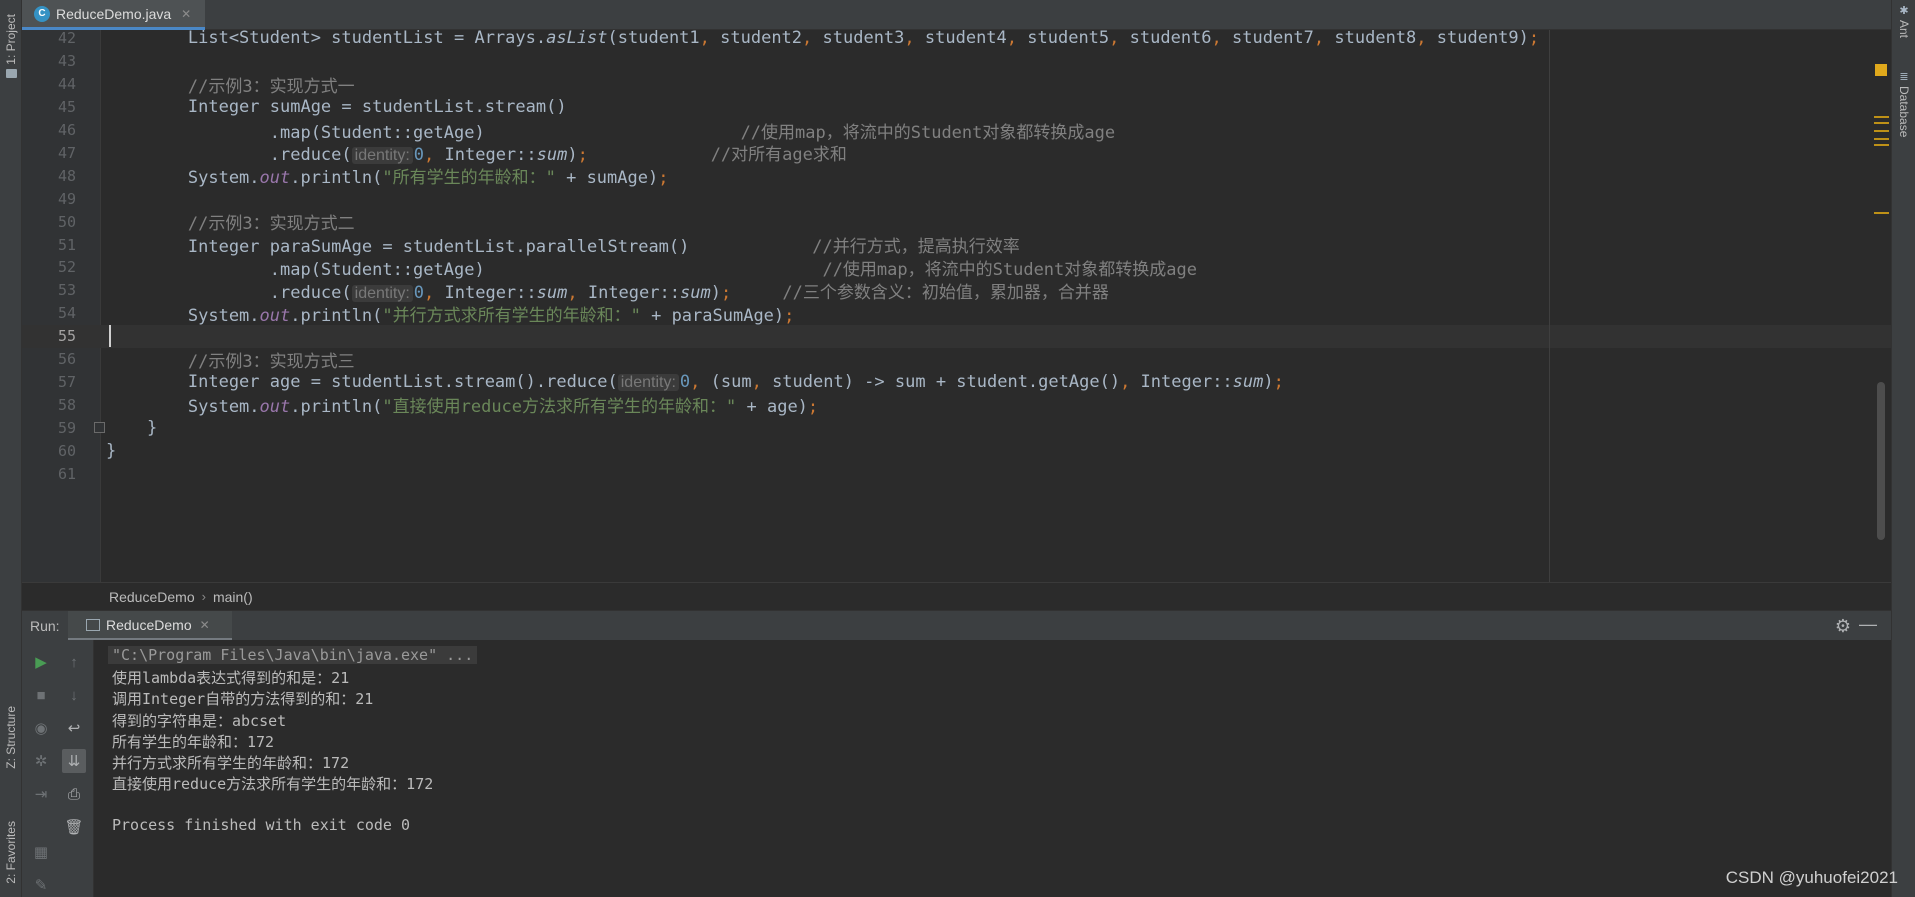 Image resolution: width=1915 pixels, height=897 pixels. I want to click on code-line: 55, so click(956, 336).